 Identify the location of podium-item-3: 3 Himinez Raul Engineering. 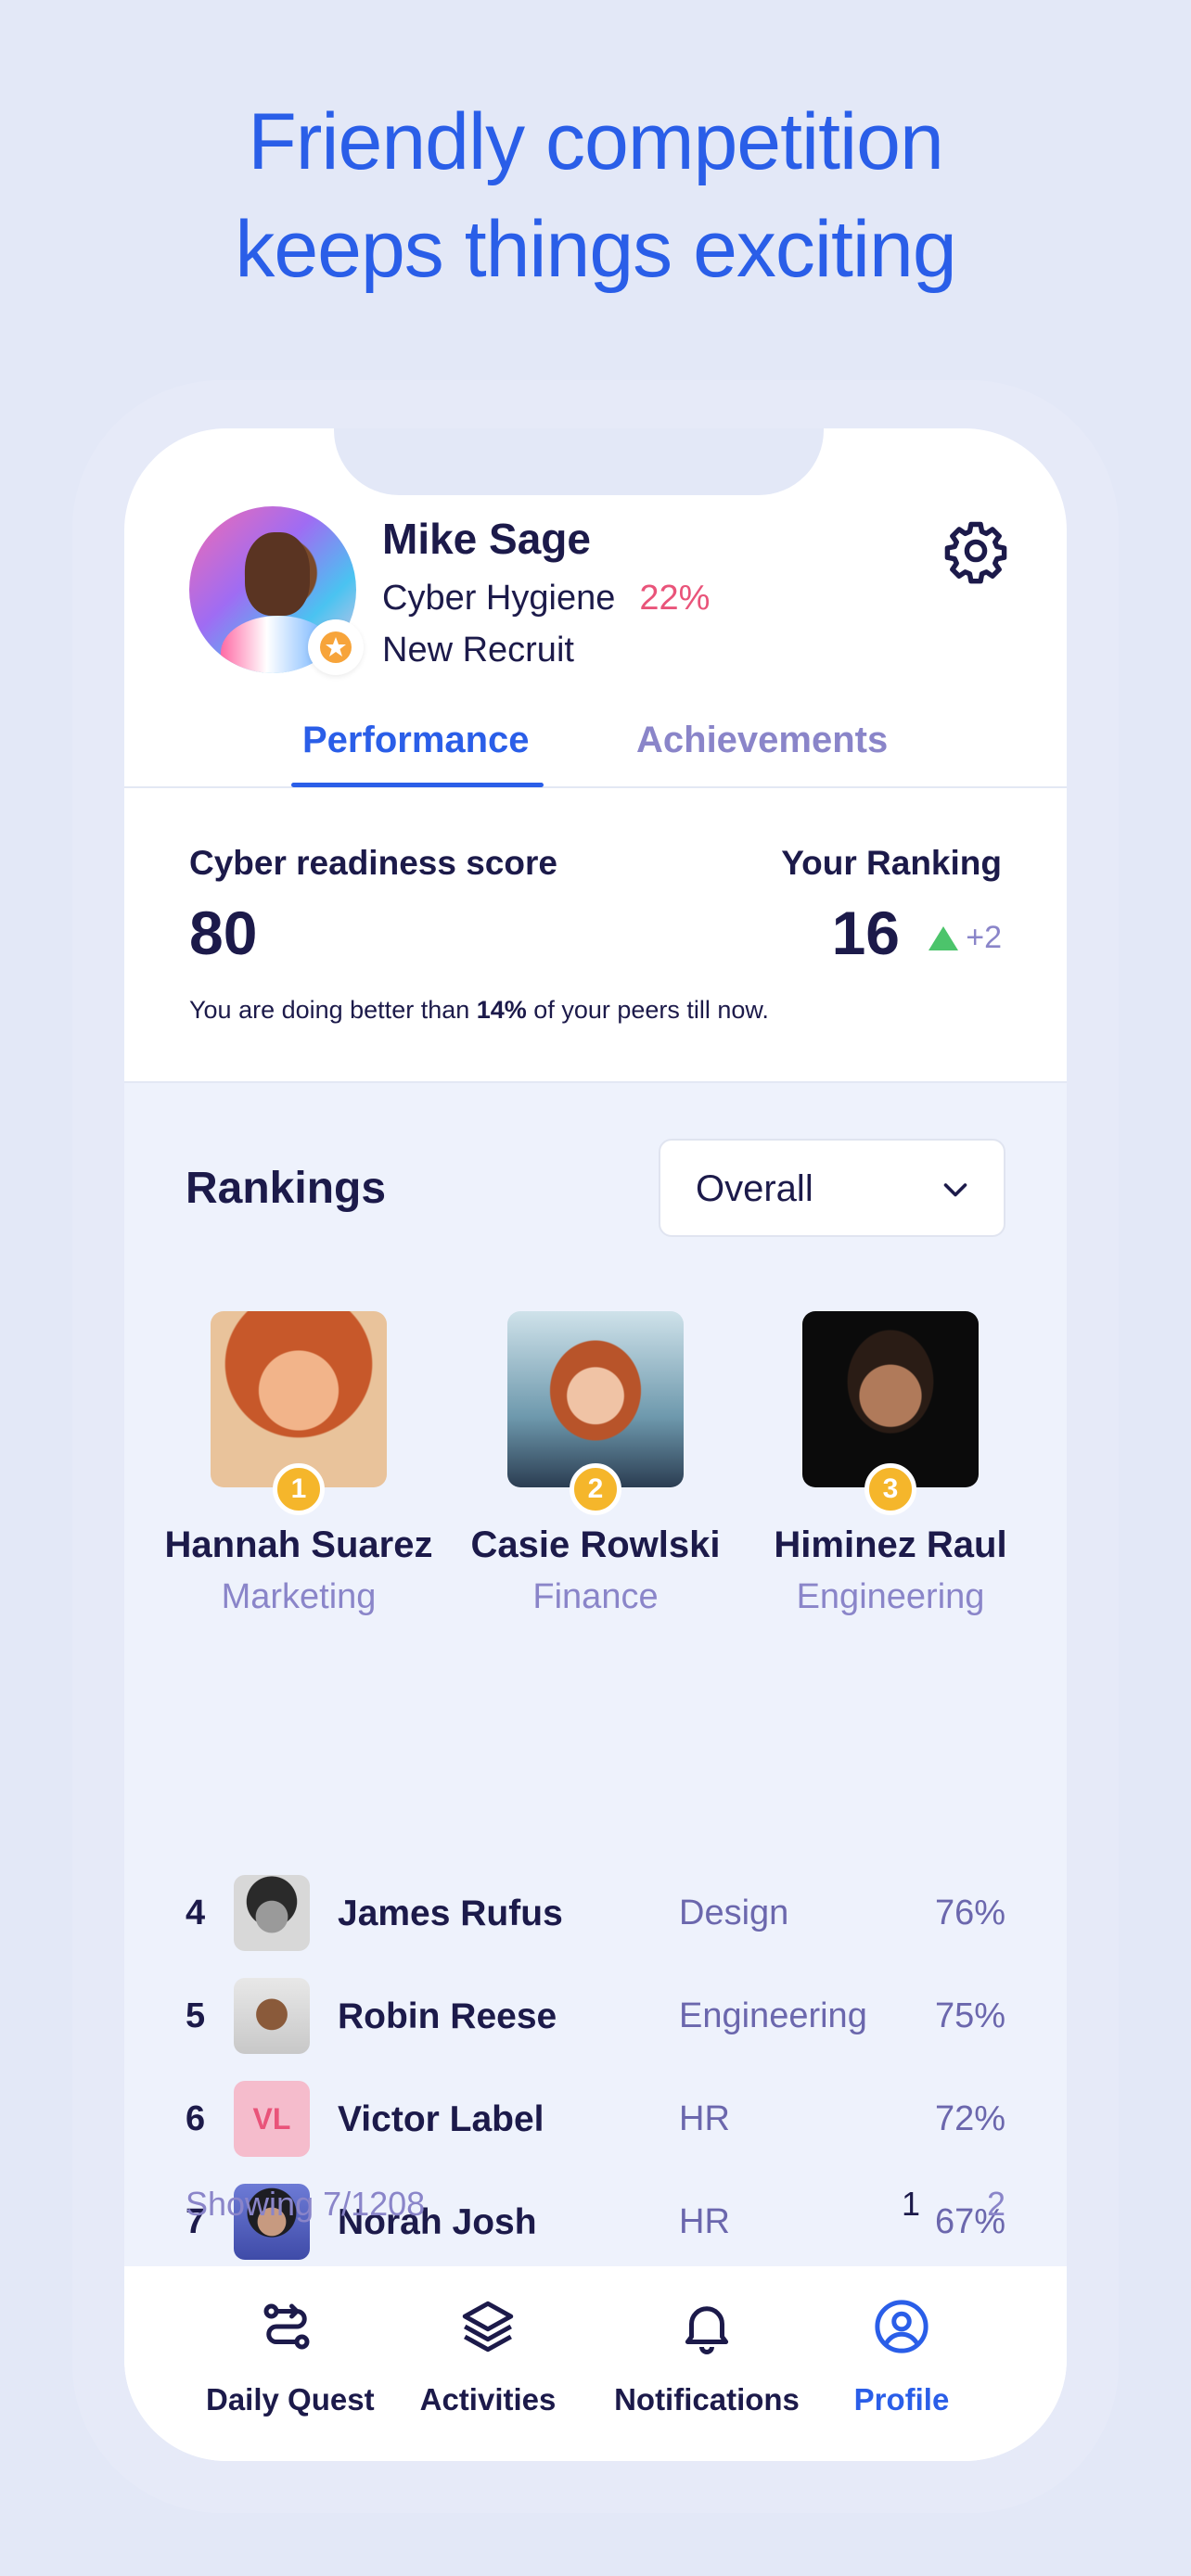
(890, 1464).